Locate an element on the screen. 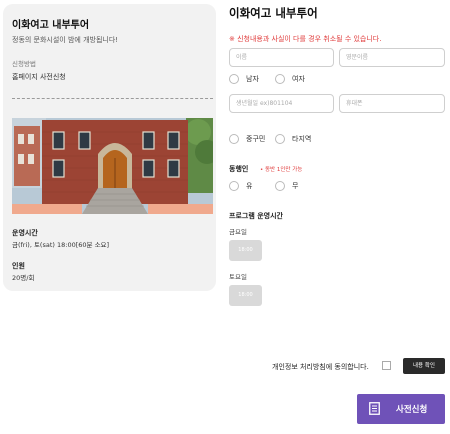  companion-label: 동행인 is located at coordinates (239, 169).